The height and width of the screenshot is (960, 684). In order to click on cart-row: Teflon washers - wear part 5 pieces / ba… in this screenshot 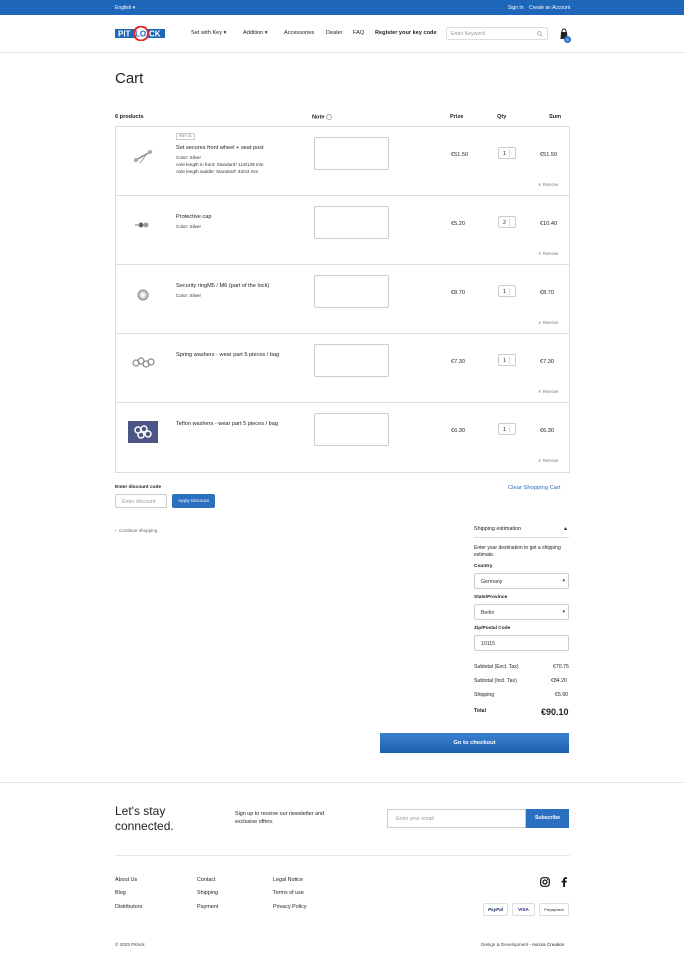, I will do `click(342, 437)`.